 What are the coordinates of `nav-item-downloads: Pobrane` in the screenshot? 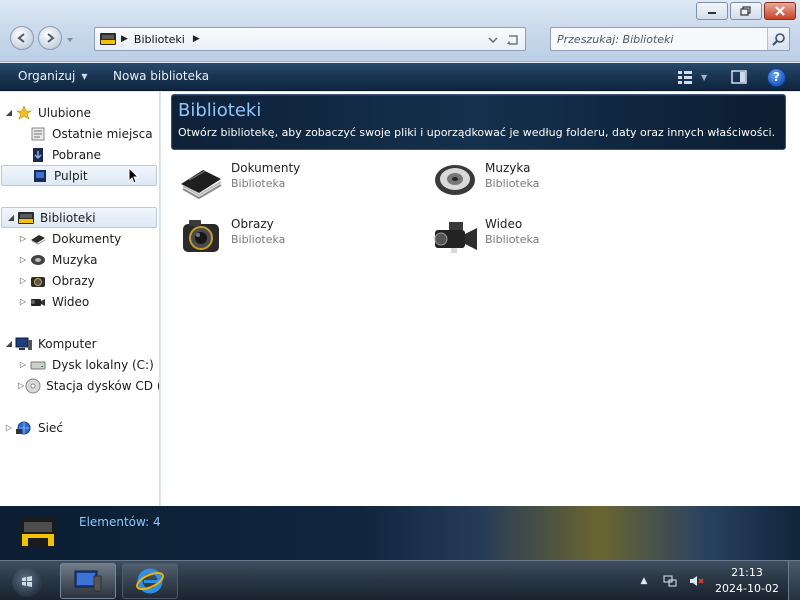 It's located at (79, 154).